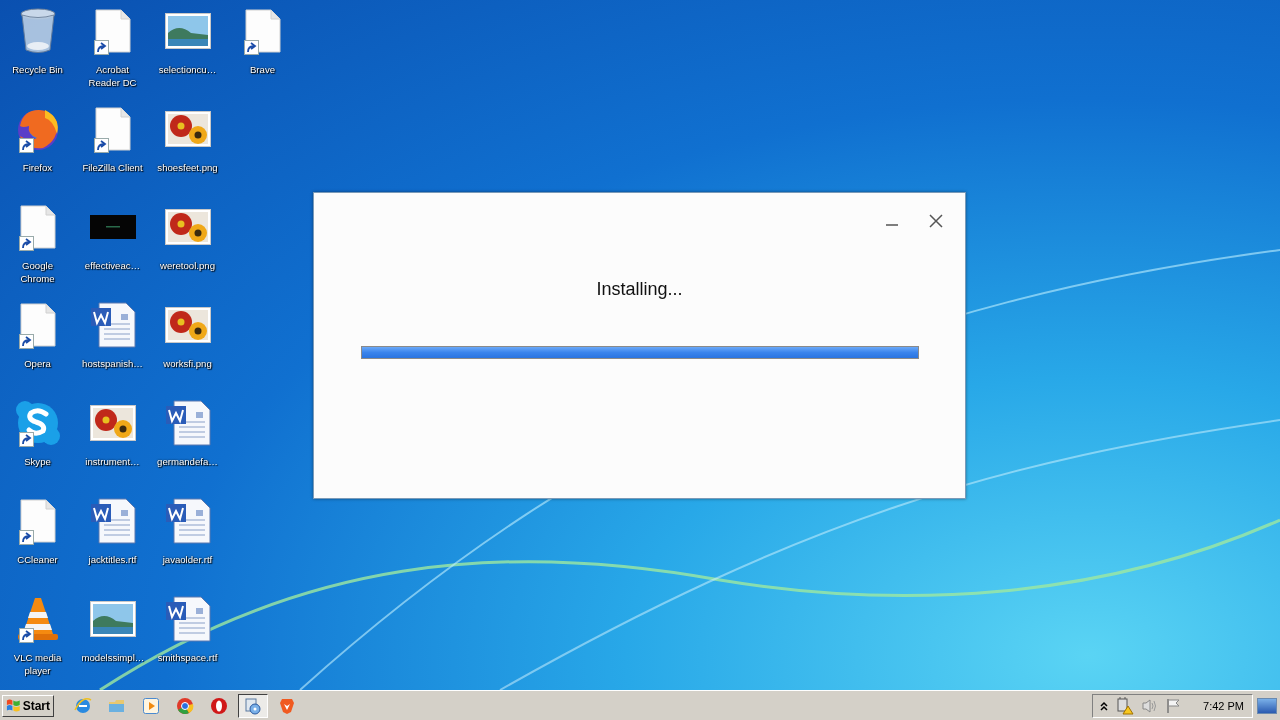  I want to click on taskbar-button, so click(253, 705).